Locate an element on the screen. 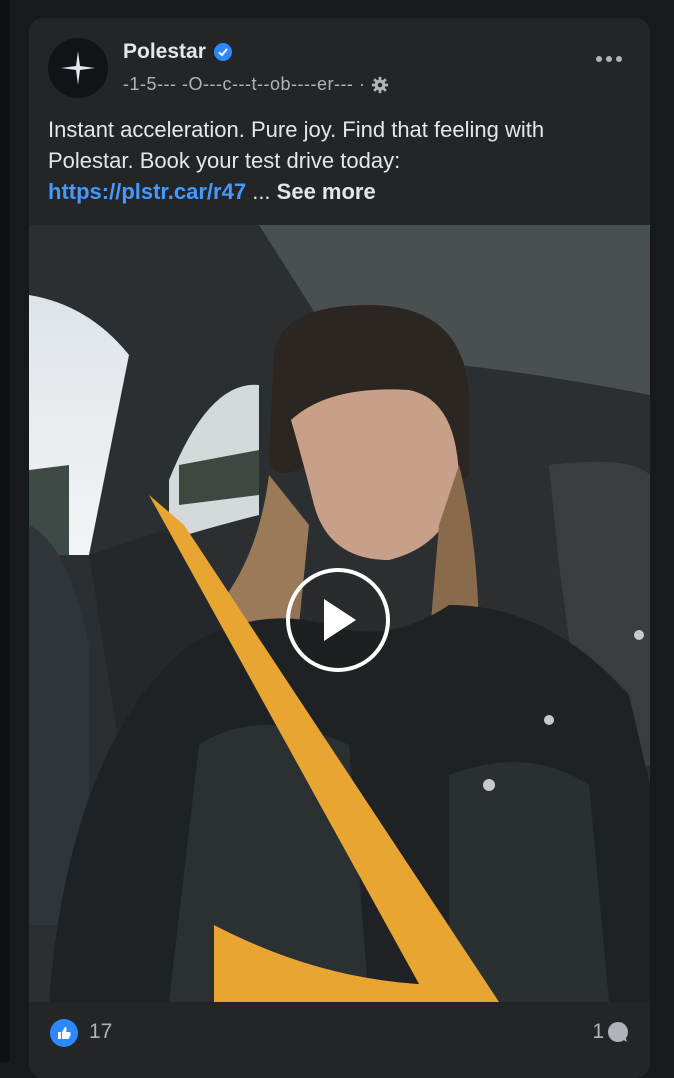  polestar-logo-icon is located at coordinates (78, 68).